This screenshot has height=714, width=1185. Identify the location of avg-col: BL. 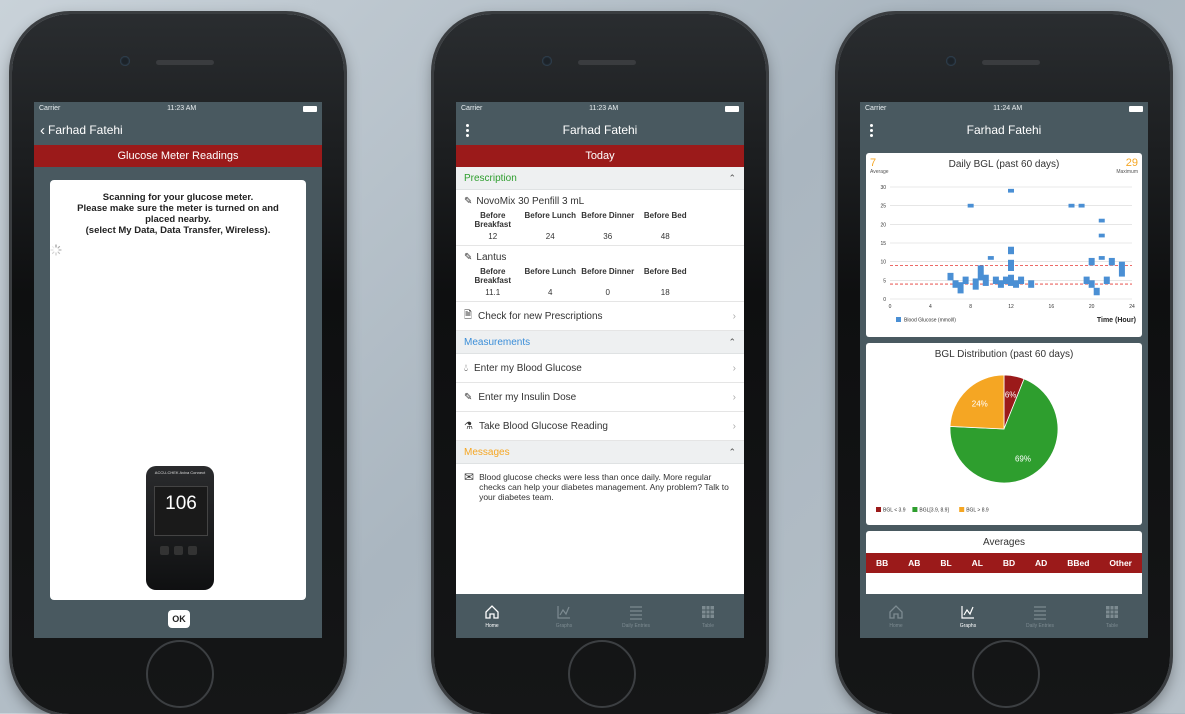
(946, 563).